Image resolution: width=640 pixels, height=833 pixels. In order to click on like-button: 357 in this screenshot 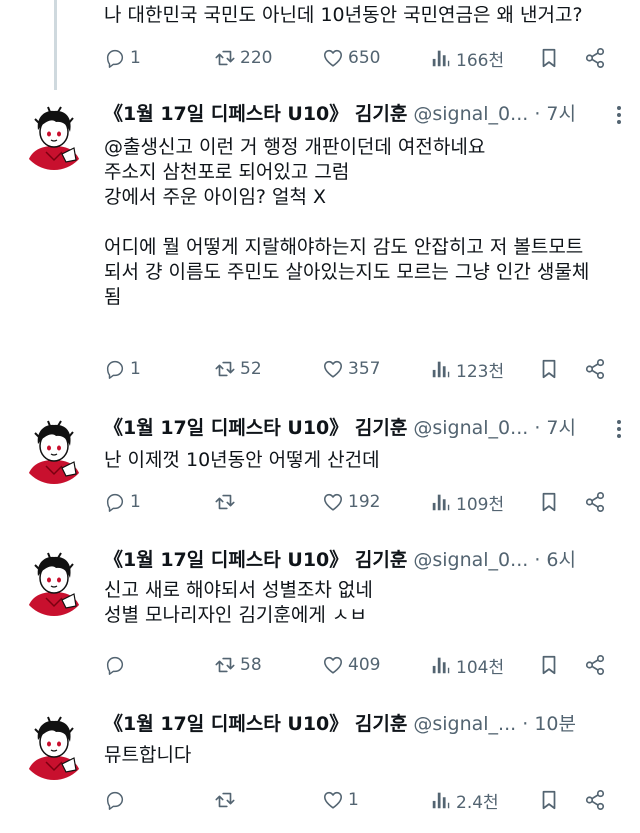, I will do `click(351, 369)`.